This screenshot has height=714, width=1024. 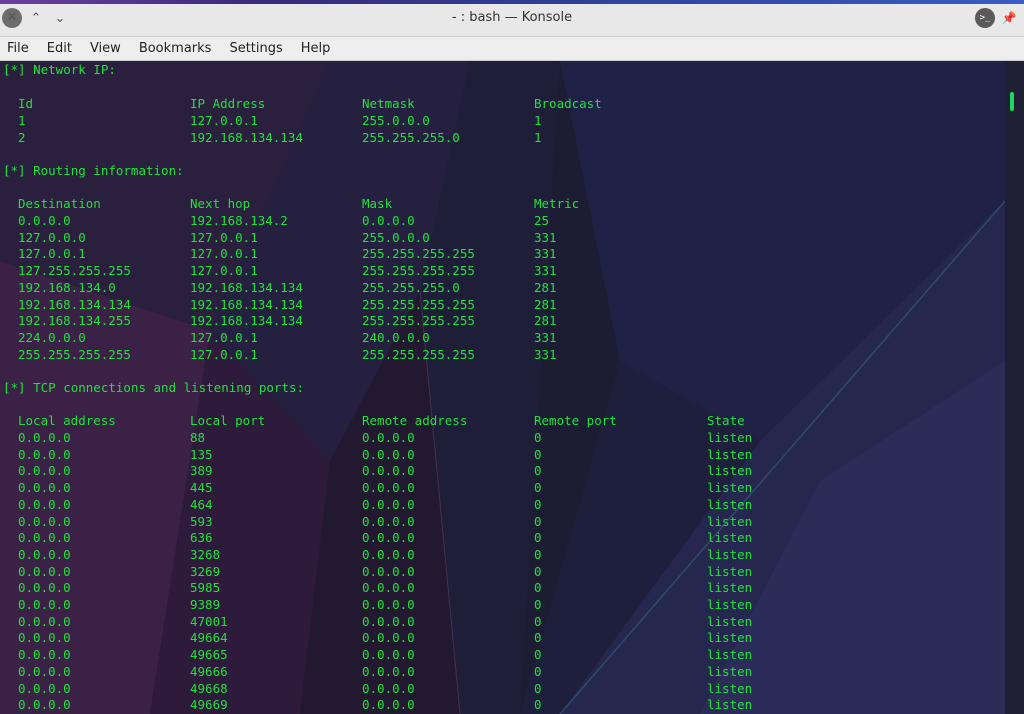 I want to click on table-row: 224.0.0.0 127.0.0.1 240.0.0.0 331, so click(x=502, y=337).